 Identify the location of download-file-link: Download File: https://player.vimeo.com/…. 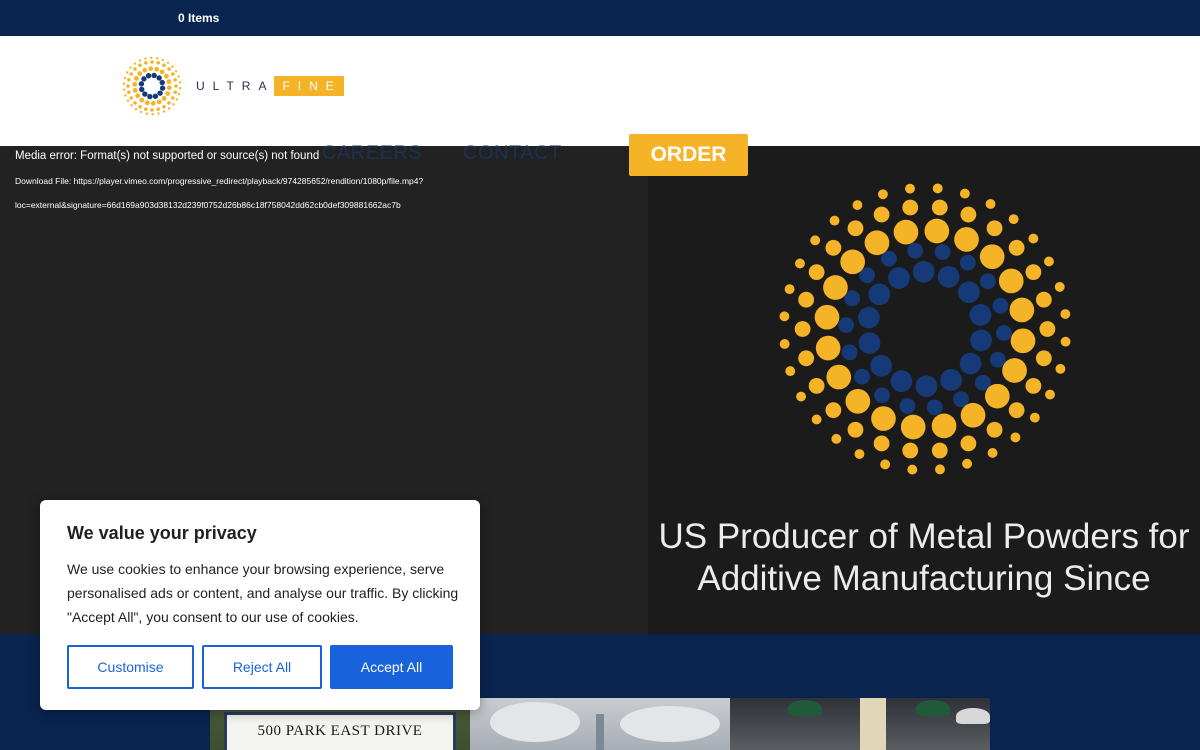
(219, 181).